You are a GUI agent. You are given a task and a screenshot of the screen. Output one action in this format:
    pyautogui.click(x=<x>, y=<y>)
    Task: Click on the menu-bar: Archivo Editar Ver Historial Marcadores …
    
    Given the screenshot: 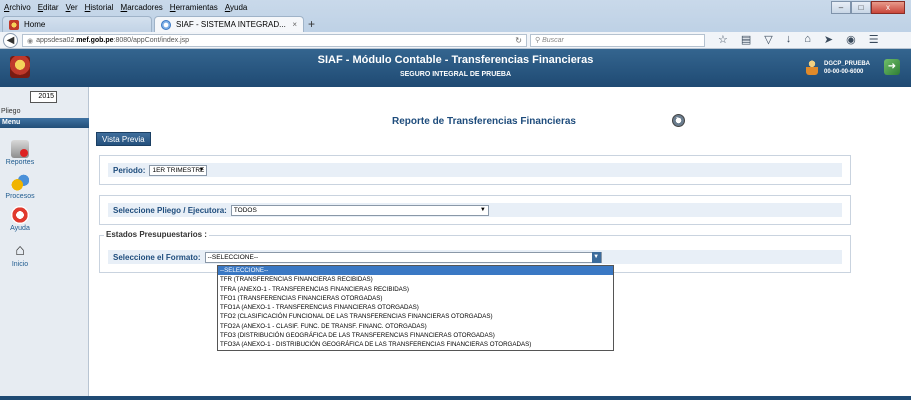 What is the action you would take?
    pyautogui.click(x=125, y=7)
    